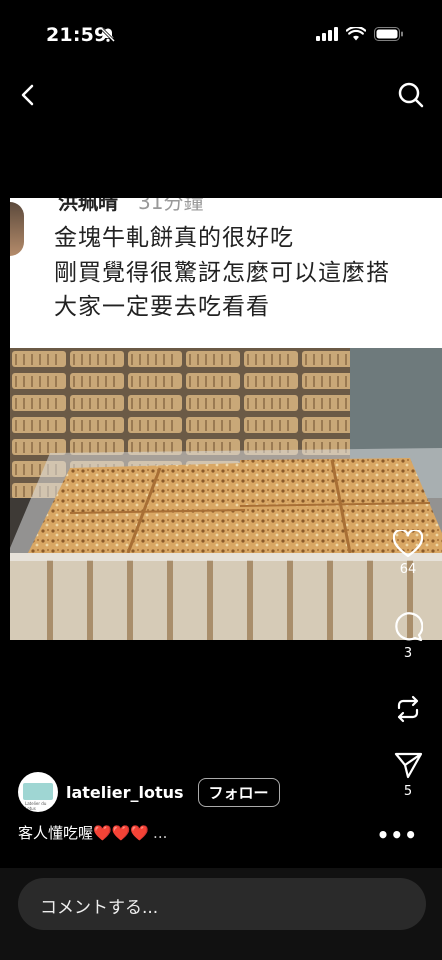  What do you see at coordinates (162, 307) in the screenshot?
I see `tweet-line-3: 大家一定要去吃看看` at bounding box center [162, 307].